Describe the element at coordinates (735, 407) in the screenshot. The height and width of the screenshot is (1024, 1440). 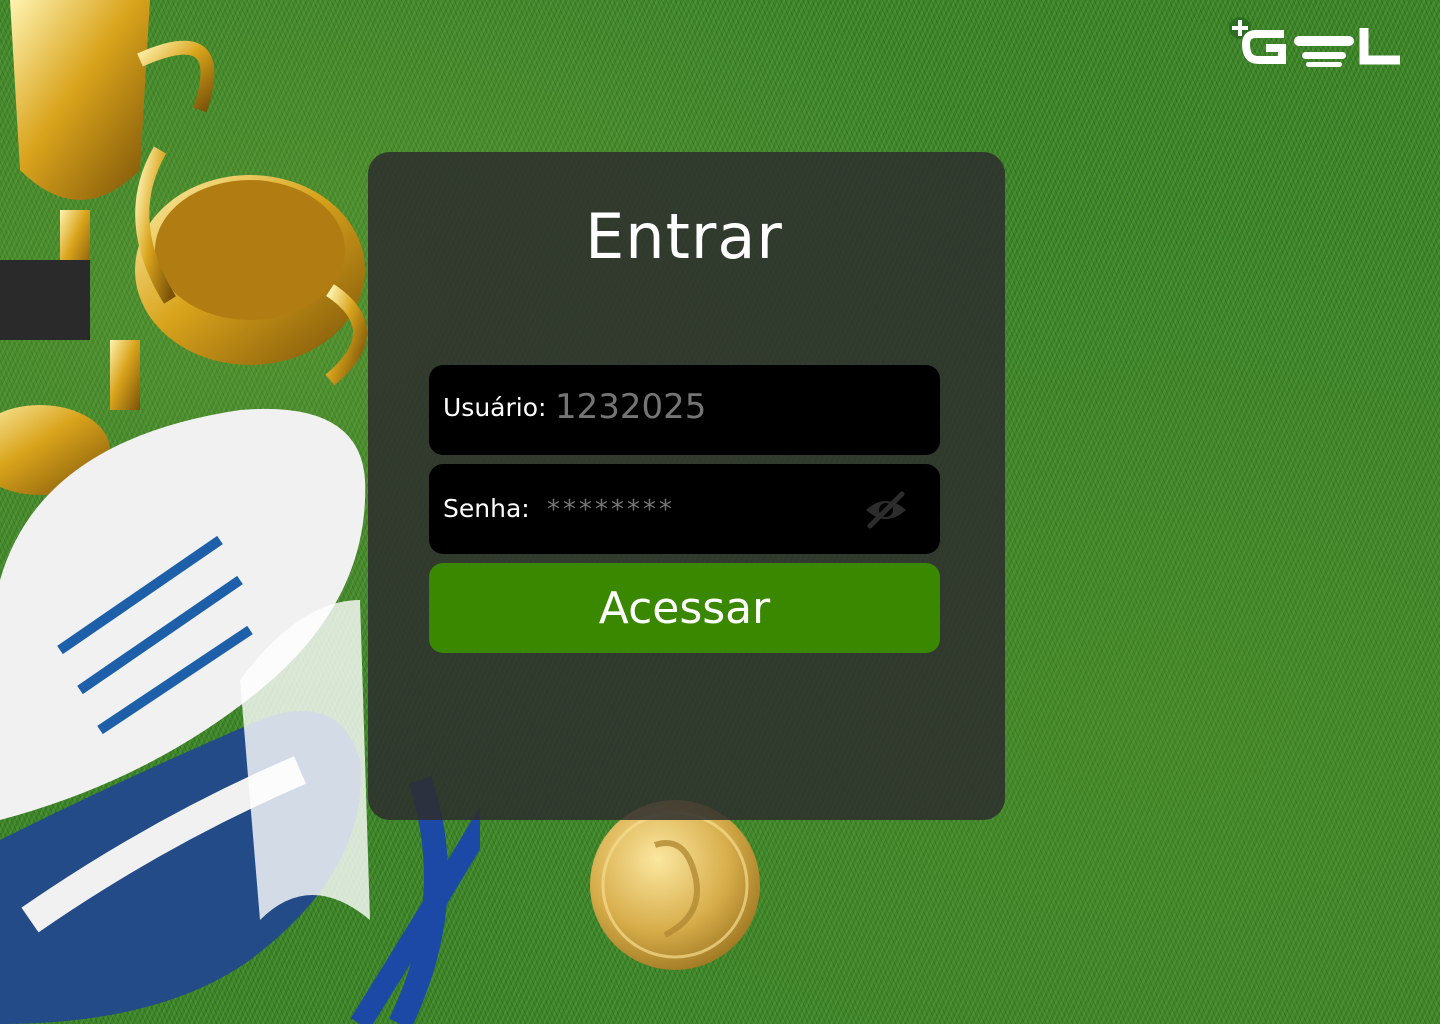
I see `username-input` at that location.